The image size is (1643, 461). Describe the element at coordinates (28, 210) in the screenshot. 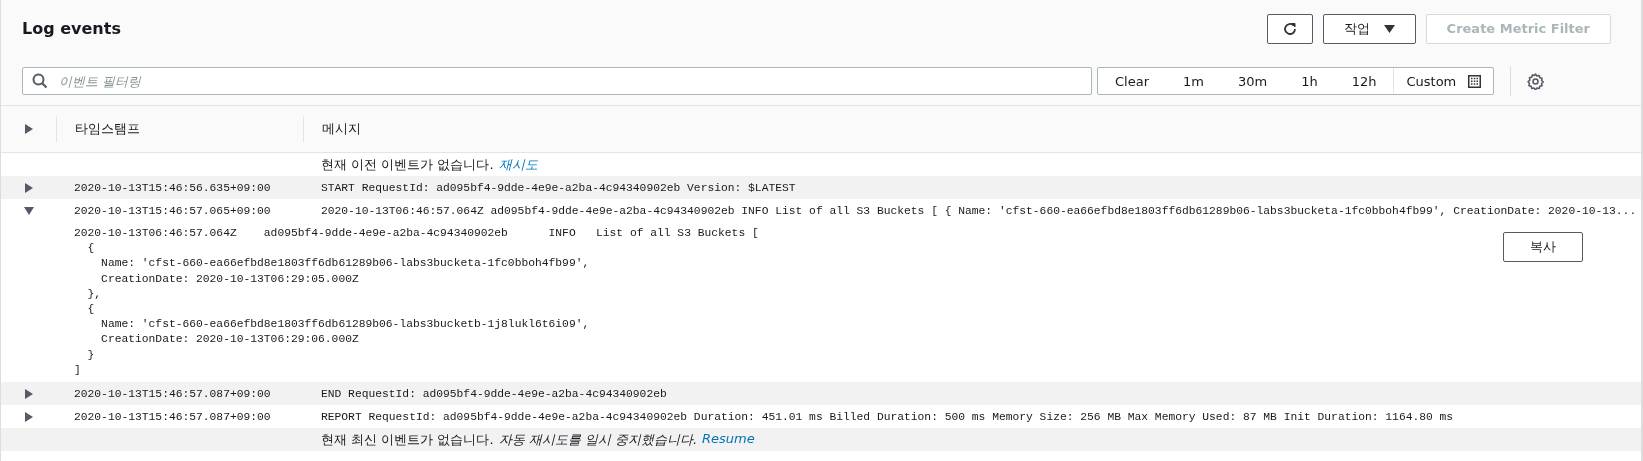

I see `collapse-icon` at that location.